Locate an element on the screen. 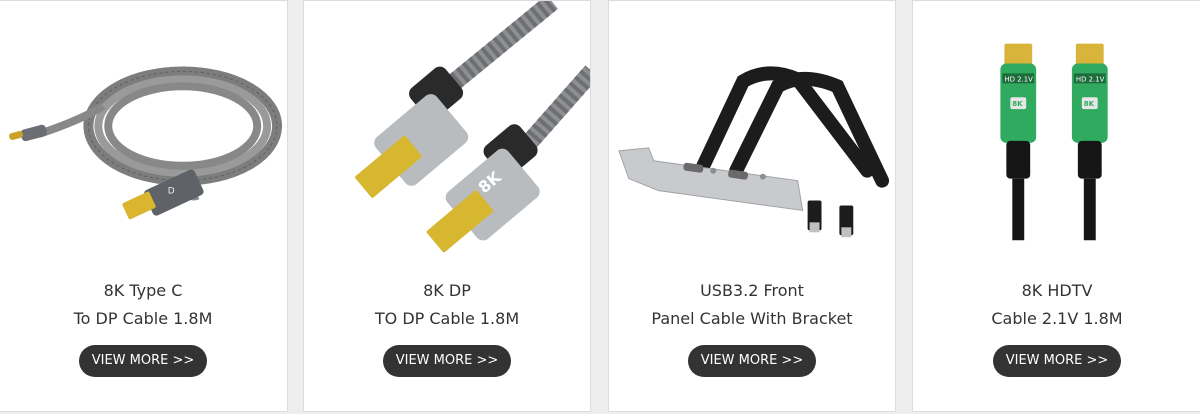 The width and height of the screenshot is (1200, 414). product-image-dp-to-dp-cable: 8K is located at coordinates (447, 131).